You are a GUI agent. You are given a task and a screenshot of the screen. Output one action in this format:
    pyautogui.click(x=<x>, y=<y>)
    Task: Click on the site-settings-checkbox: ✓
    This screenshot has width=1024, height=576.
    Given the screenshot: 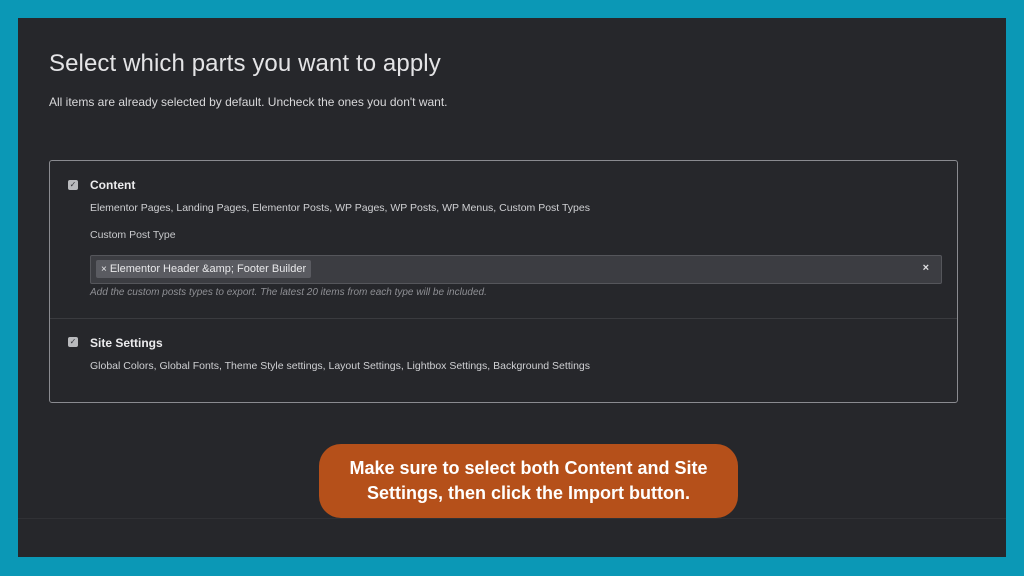 What is the action you would take?
    pyautogui.click(x=73, y=342)
    